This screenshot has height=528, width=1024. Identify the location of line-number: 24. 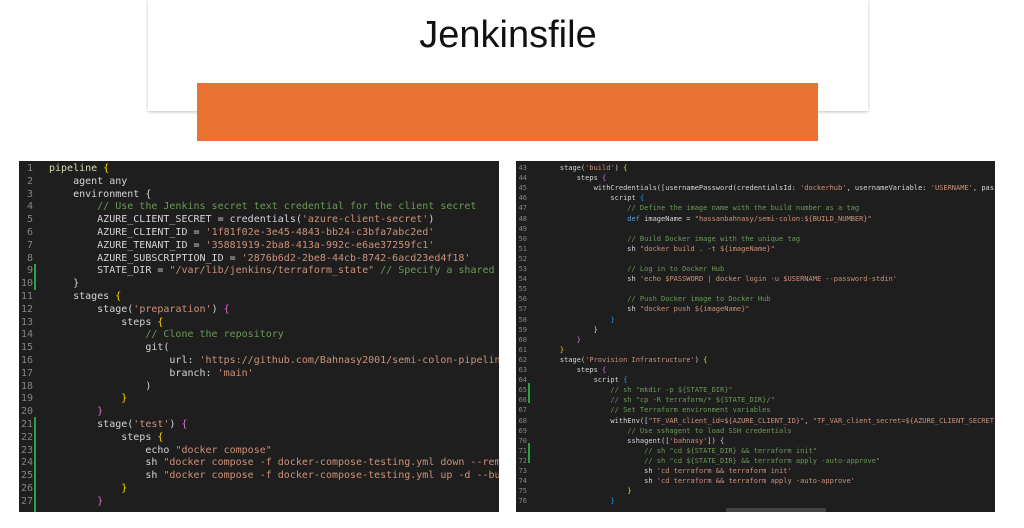
(26, 463).